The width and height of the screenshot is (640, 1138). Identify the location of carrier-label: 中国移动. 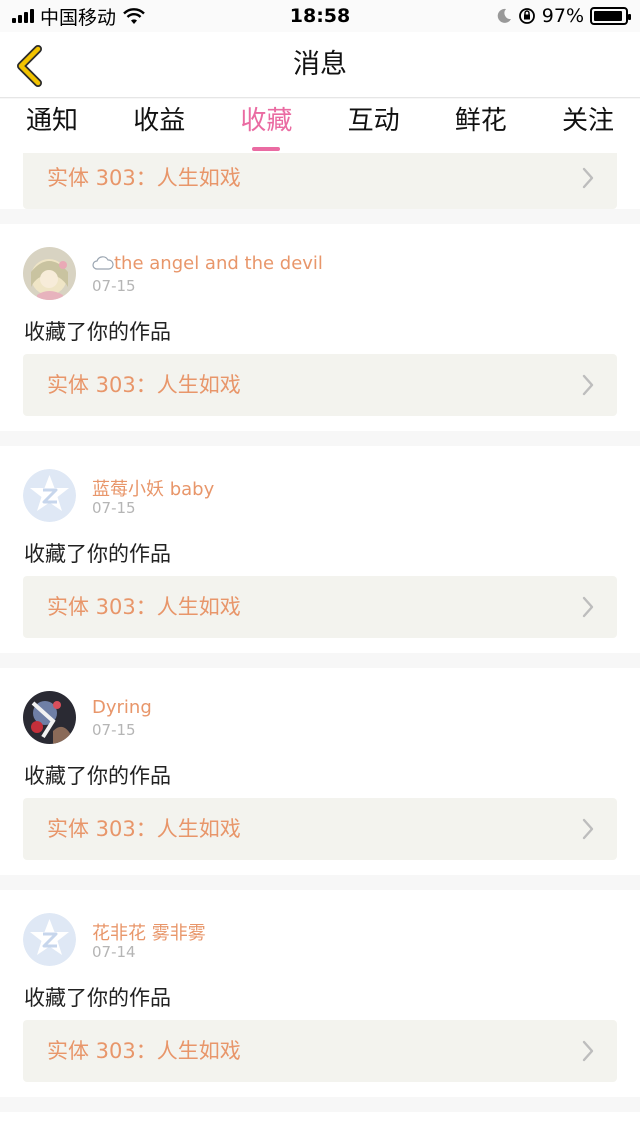
(78, 17).